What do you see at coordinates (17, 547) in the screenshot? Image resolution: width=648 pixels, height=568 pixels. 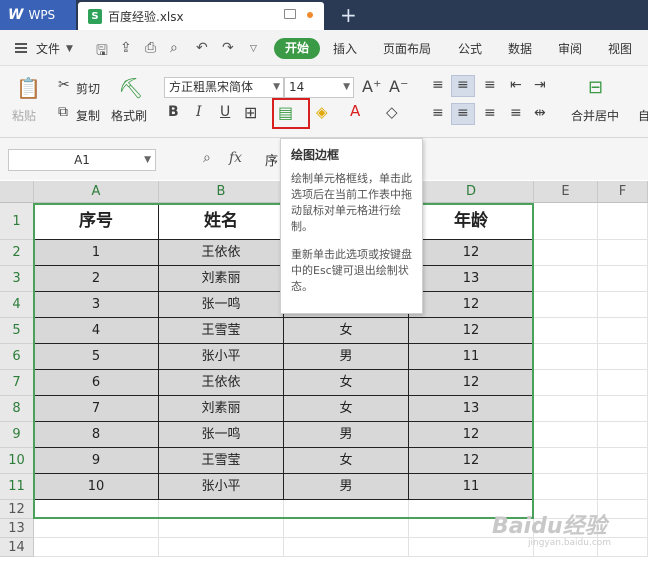 I see `row-header-14: 14` at bounding box center [17, 547].